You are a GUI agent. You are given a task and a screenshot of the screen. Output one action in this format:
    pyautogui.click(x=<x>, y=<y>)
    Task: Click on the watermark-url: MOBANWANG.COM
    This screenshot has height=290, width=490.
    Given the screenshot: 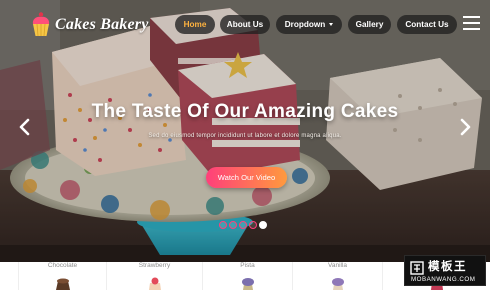 What is the action you would take?
    pyautogui.click(x=443, y=279)
    